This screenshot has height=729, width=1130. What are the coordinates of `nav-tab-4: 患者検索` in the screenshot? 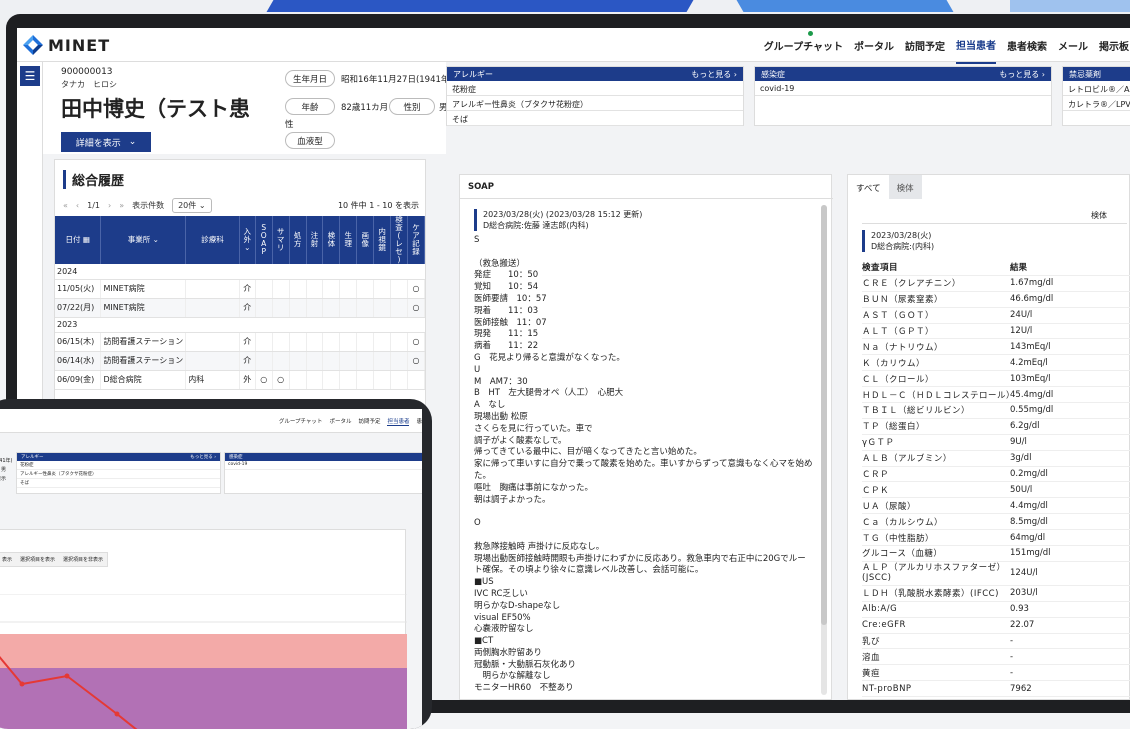 It's located at (1027, 45).